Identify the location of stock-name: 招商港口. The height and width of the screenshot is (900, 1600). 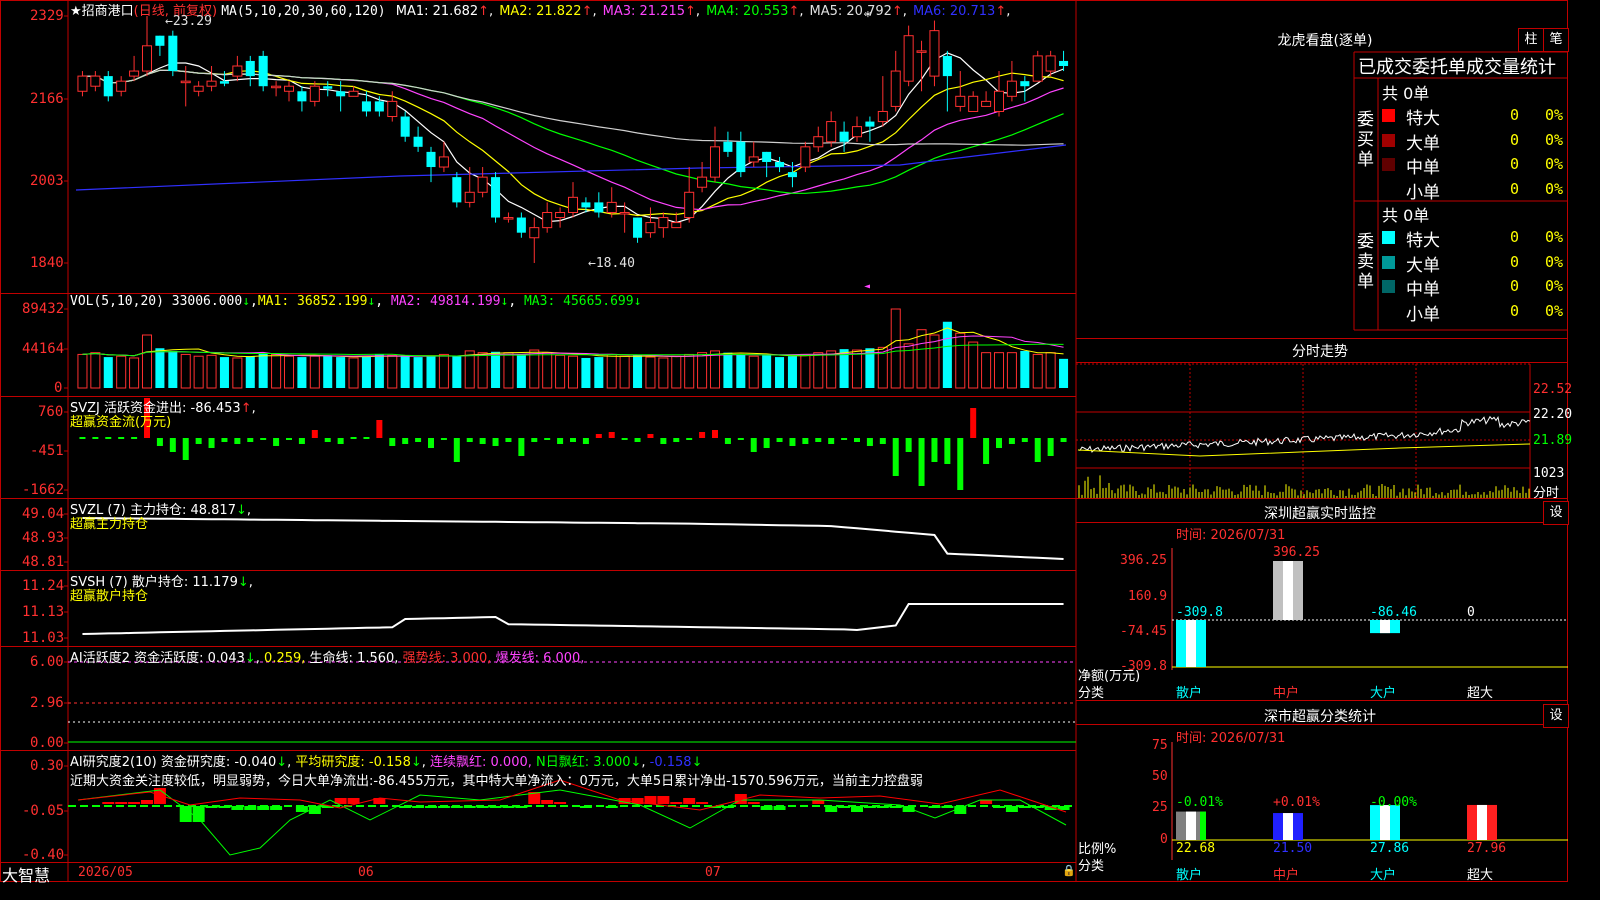
(108, 11).